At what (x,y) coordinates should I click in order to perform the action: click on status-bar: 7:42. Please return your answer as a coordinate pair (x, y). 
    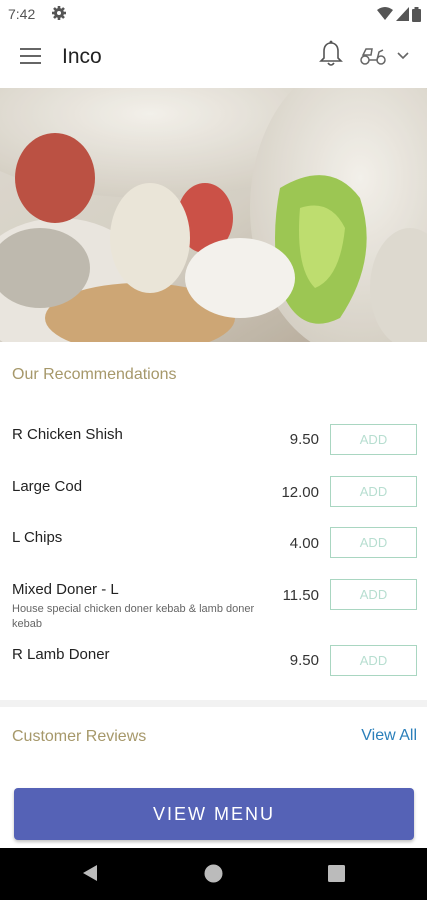
    Looking at the image, I should click on (213, 14).